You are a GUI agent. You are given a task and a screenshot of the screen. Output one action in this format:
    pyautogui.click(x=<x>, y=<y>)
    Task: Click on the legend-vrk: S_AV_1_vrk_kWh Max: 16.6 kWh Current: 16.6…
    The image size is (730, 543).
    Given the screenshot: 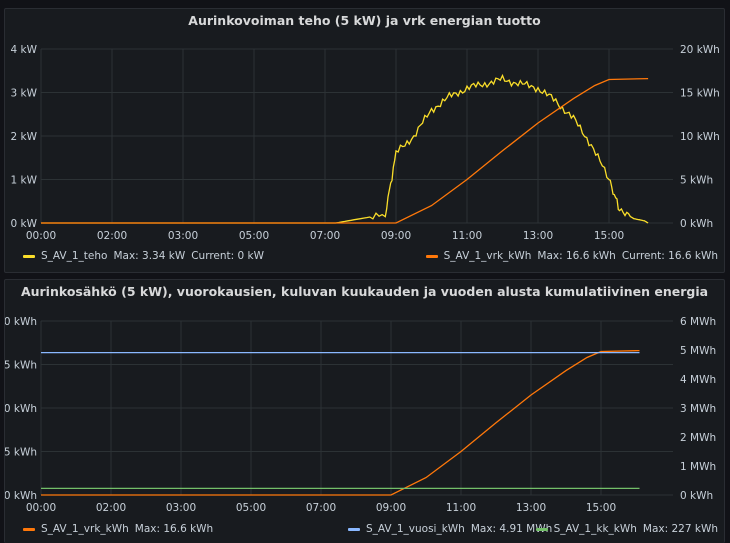 What is the action you would take?
    pyautogui.click(x=571, y=256)
    